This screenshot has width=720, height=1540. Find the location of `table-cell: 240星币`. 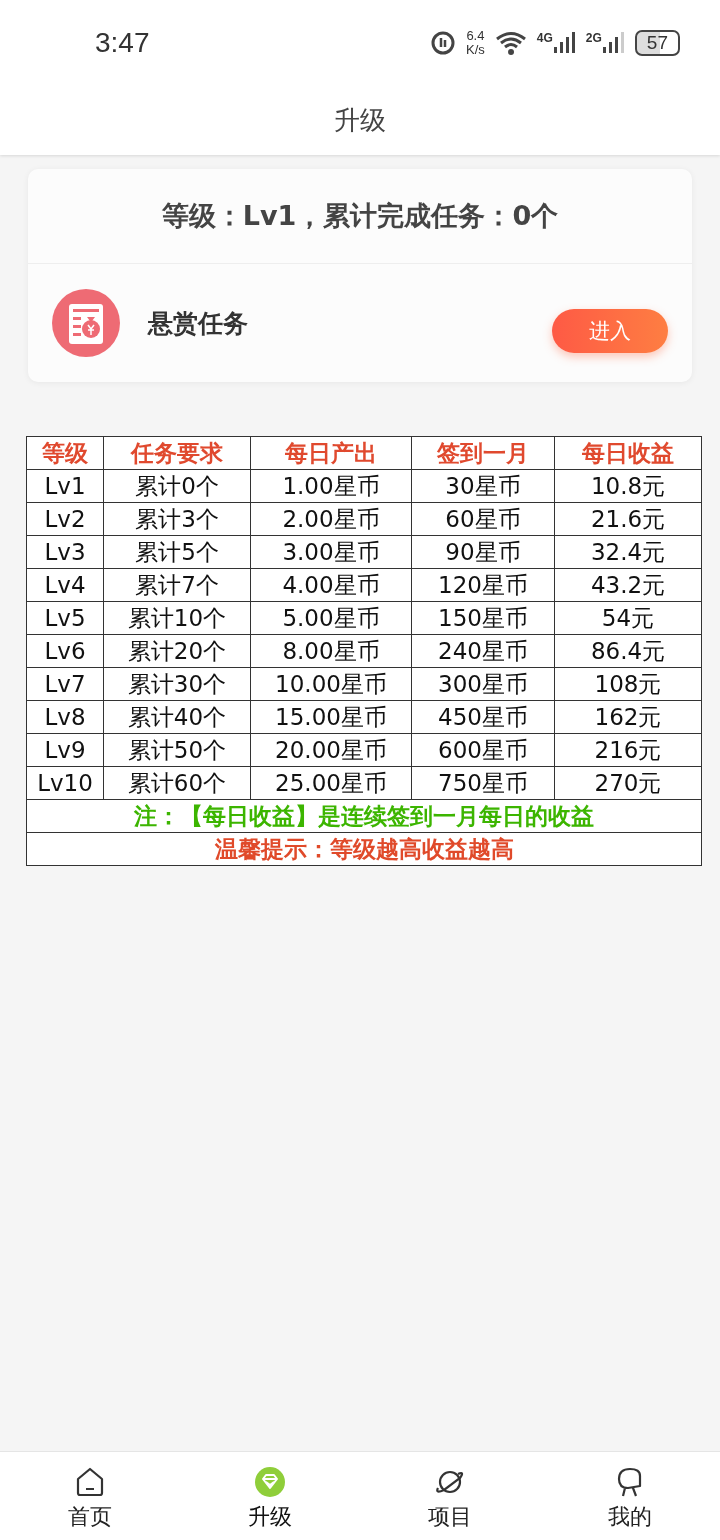

table-cell: 240星币 is located at coordinates (483, 651).